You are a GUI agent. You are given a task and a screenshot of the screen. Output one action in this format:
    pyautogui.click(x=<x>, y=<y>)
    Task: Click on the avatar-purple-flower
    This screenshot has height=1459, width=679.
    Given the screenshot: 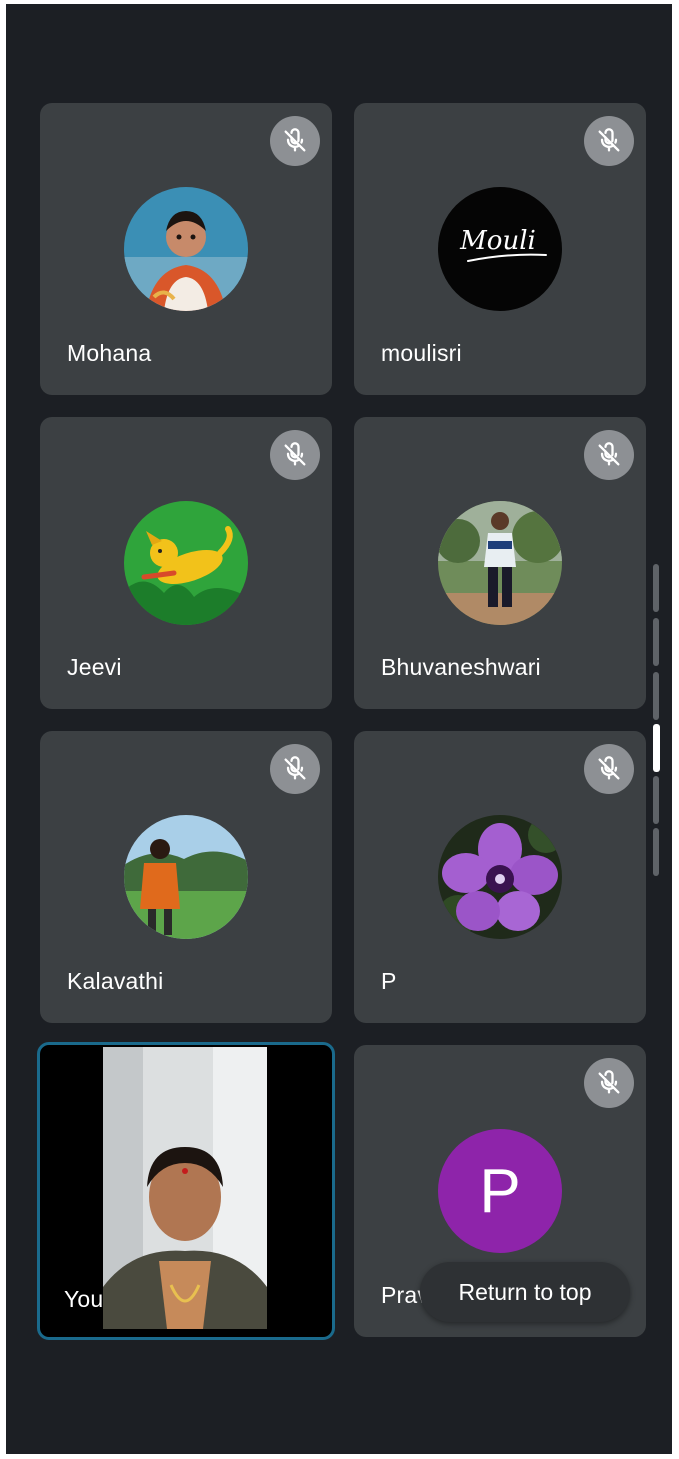 What is the action you would take?
    pyautogui.click(x=500, y=877)
    